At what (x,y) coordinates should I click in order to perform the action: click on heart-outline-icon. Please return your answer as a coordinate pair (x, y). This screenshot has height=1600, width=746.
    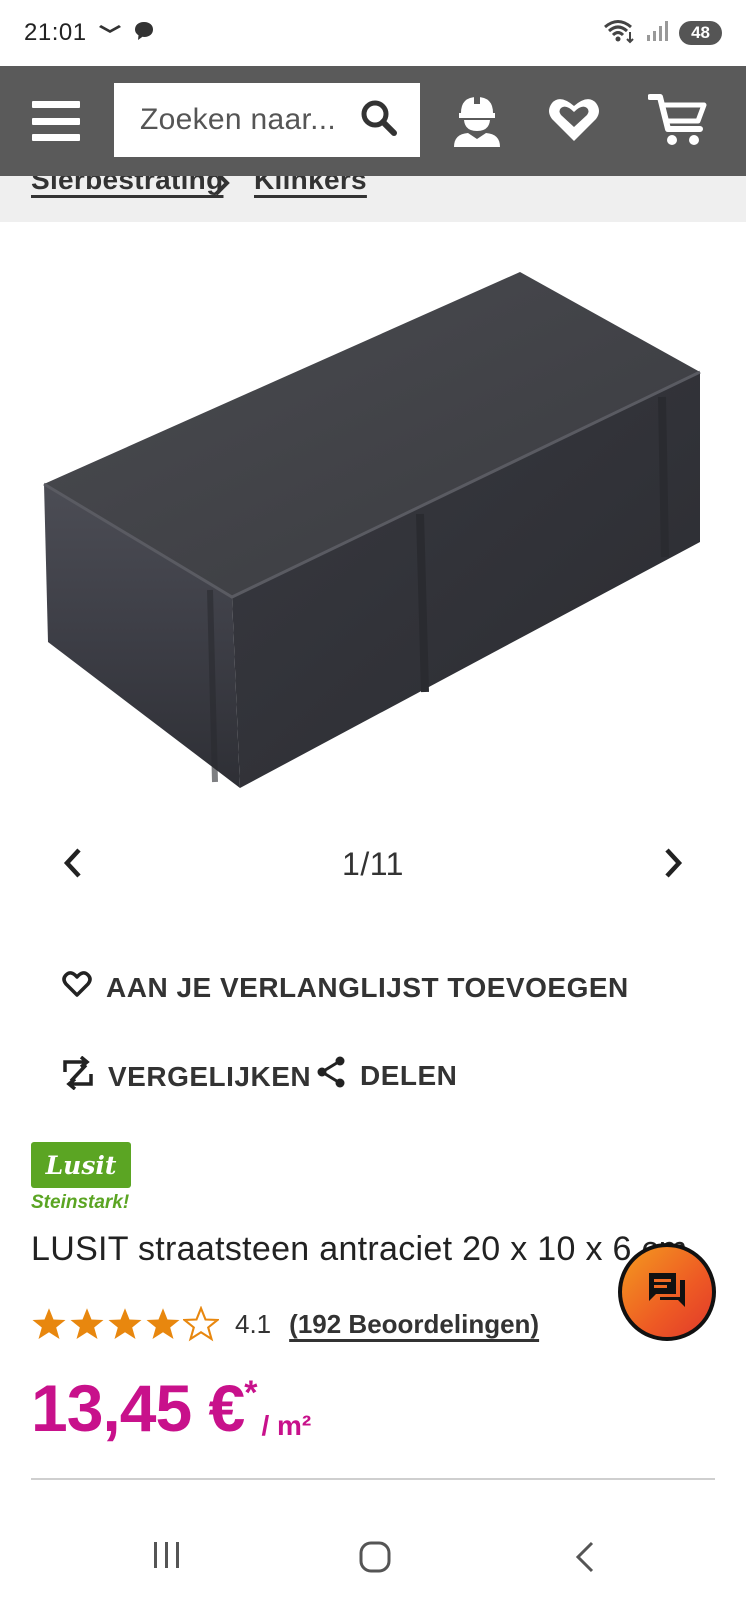
    Looking at the image, I should click on (77, 987).